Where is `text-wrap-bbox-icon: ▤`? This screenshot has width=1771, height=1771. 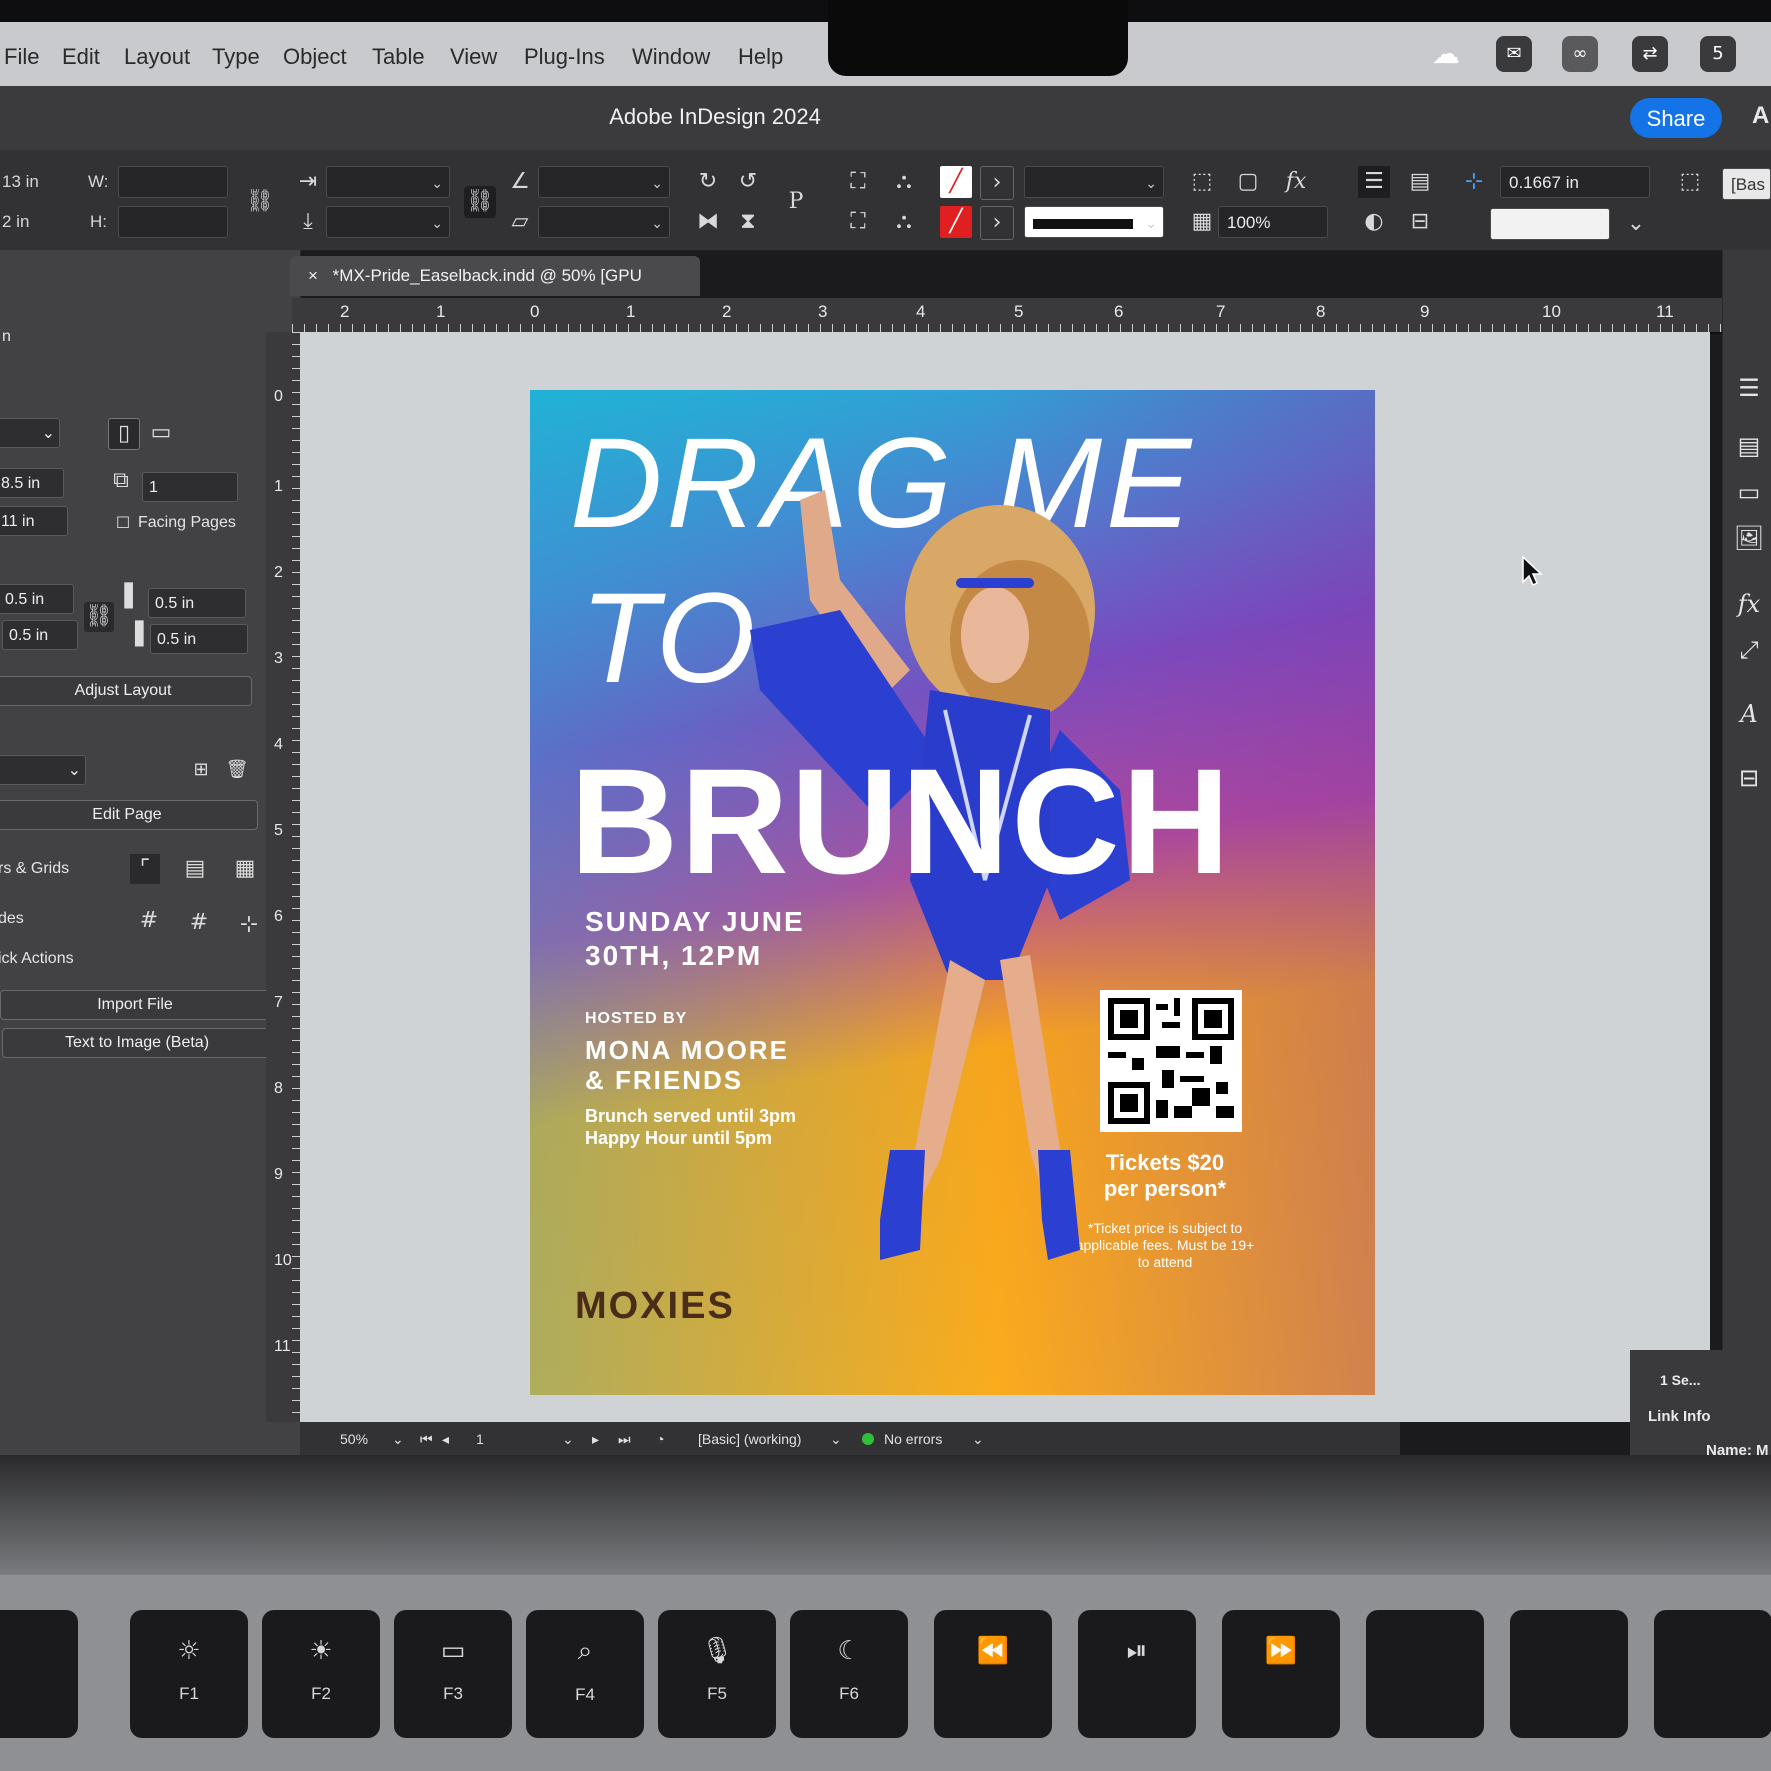
text-wrap-bbox-icon: ▤ is located at coordinates (1420, 182).